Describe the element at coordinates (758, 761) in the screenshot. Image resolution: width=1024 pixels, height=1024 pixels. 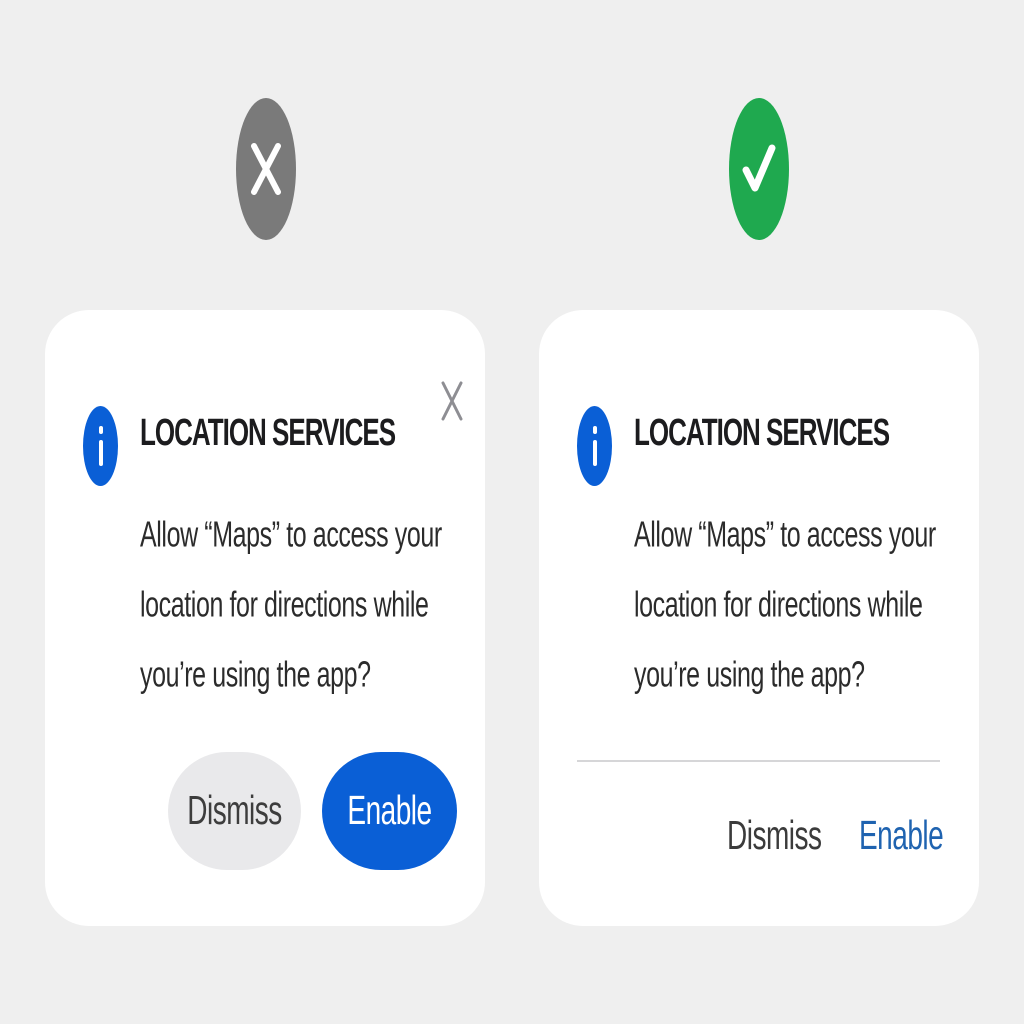
I see `divider` at that location.